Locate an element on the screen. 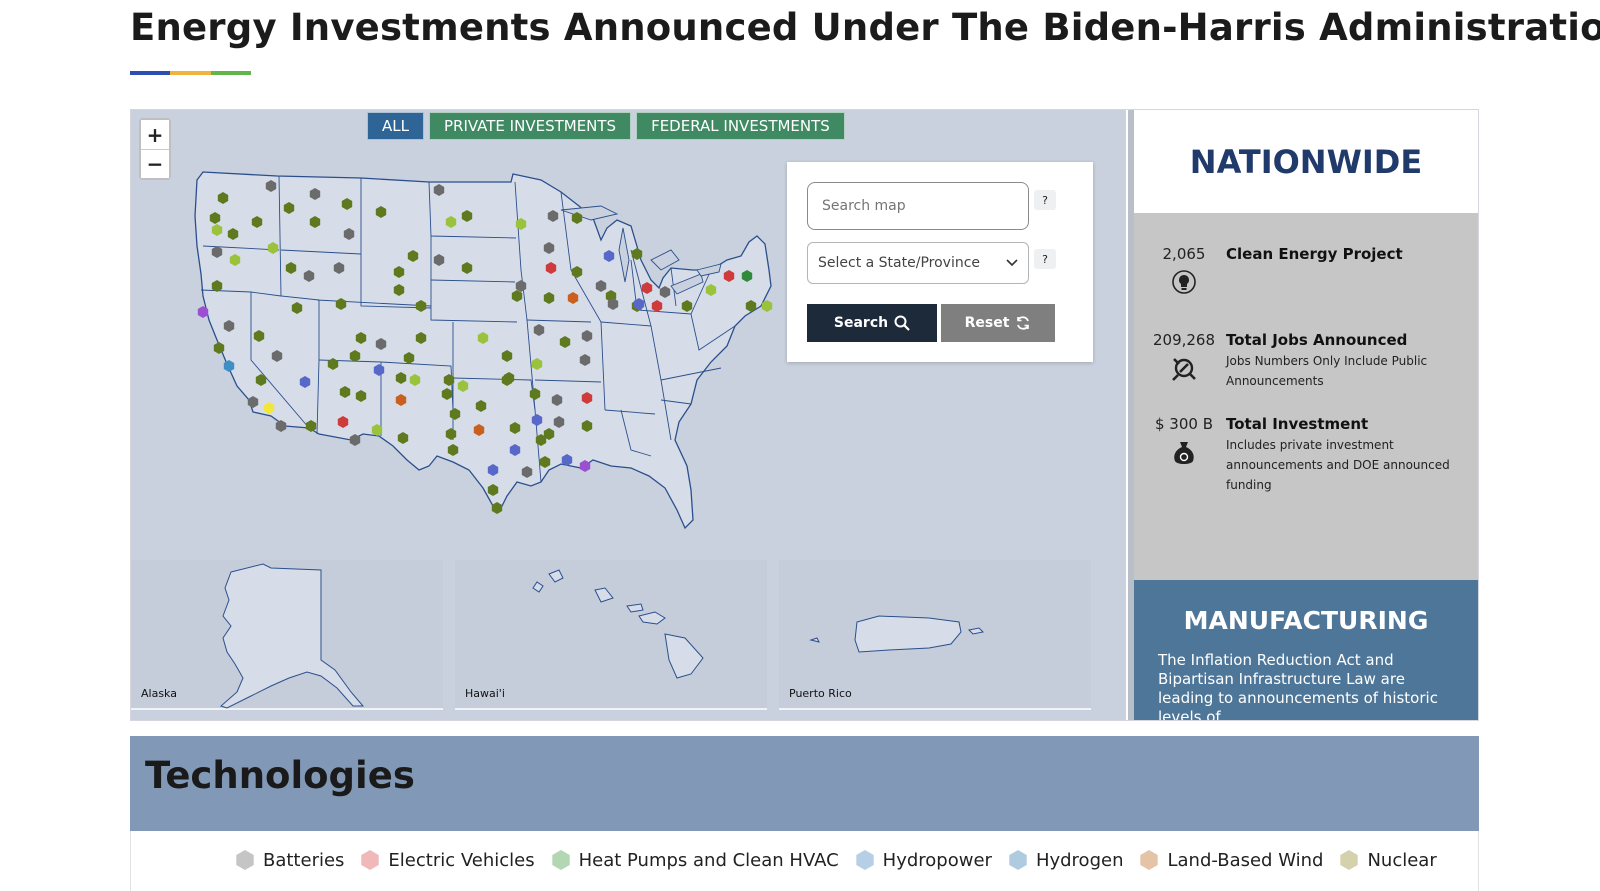 This screenshot has width=1600, height=891. legend-item: Batteries is located at coordinates (289, 860).